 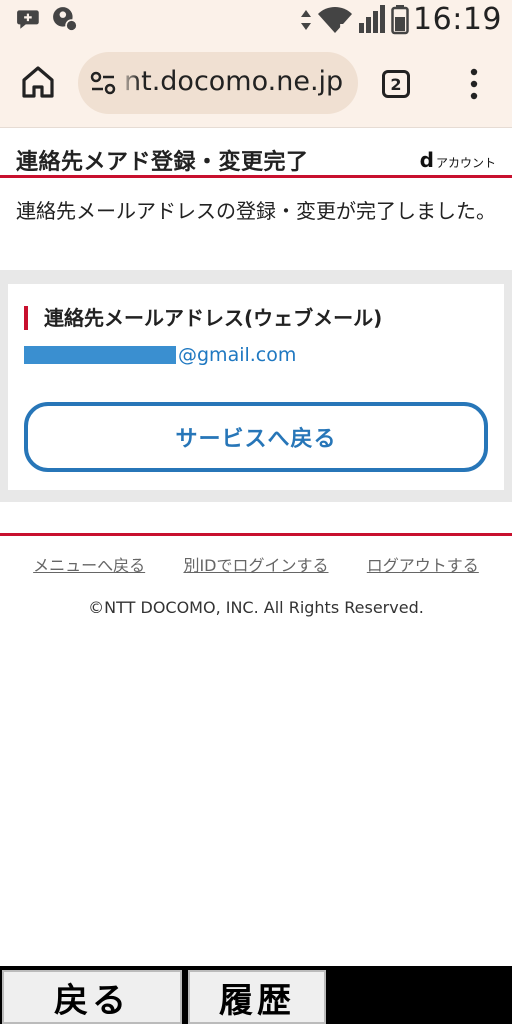 What do you see at coordinates (335, 20) in the screenshot?
I see `wifi-icon: 5` at bounding box center [335, 20].